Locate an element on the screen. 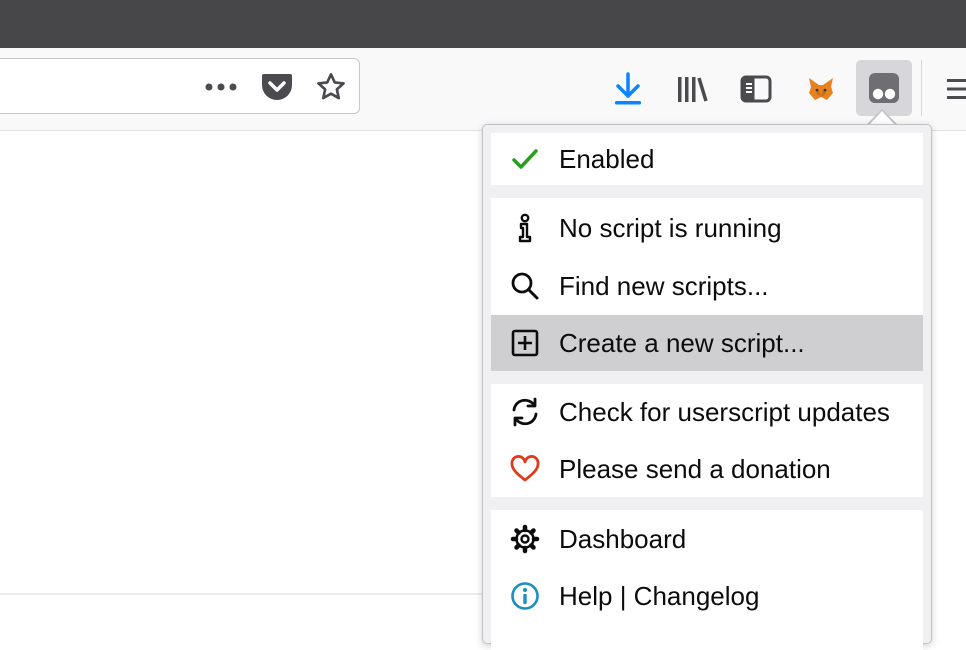 The height and width of the screenshot is (650, 966). page-content-divider is located at coordinates (242, 594).